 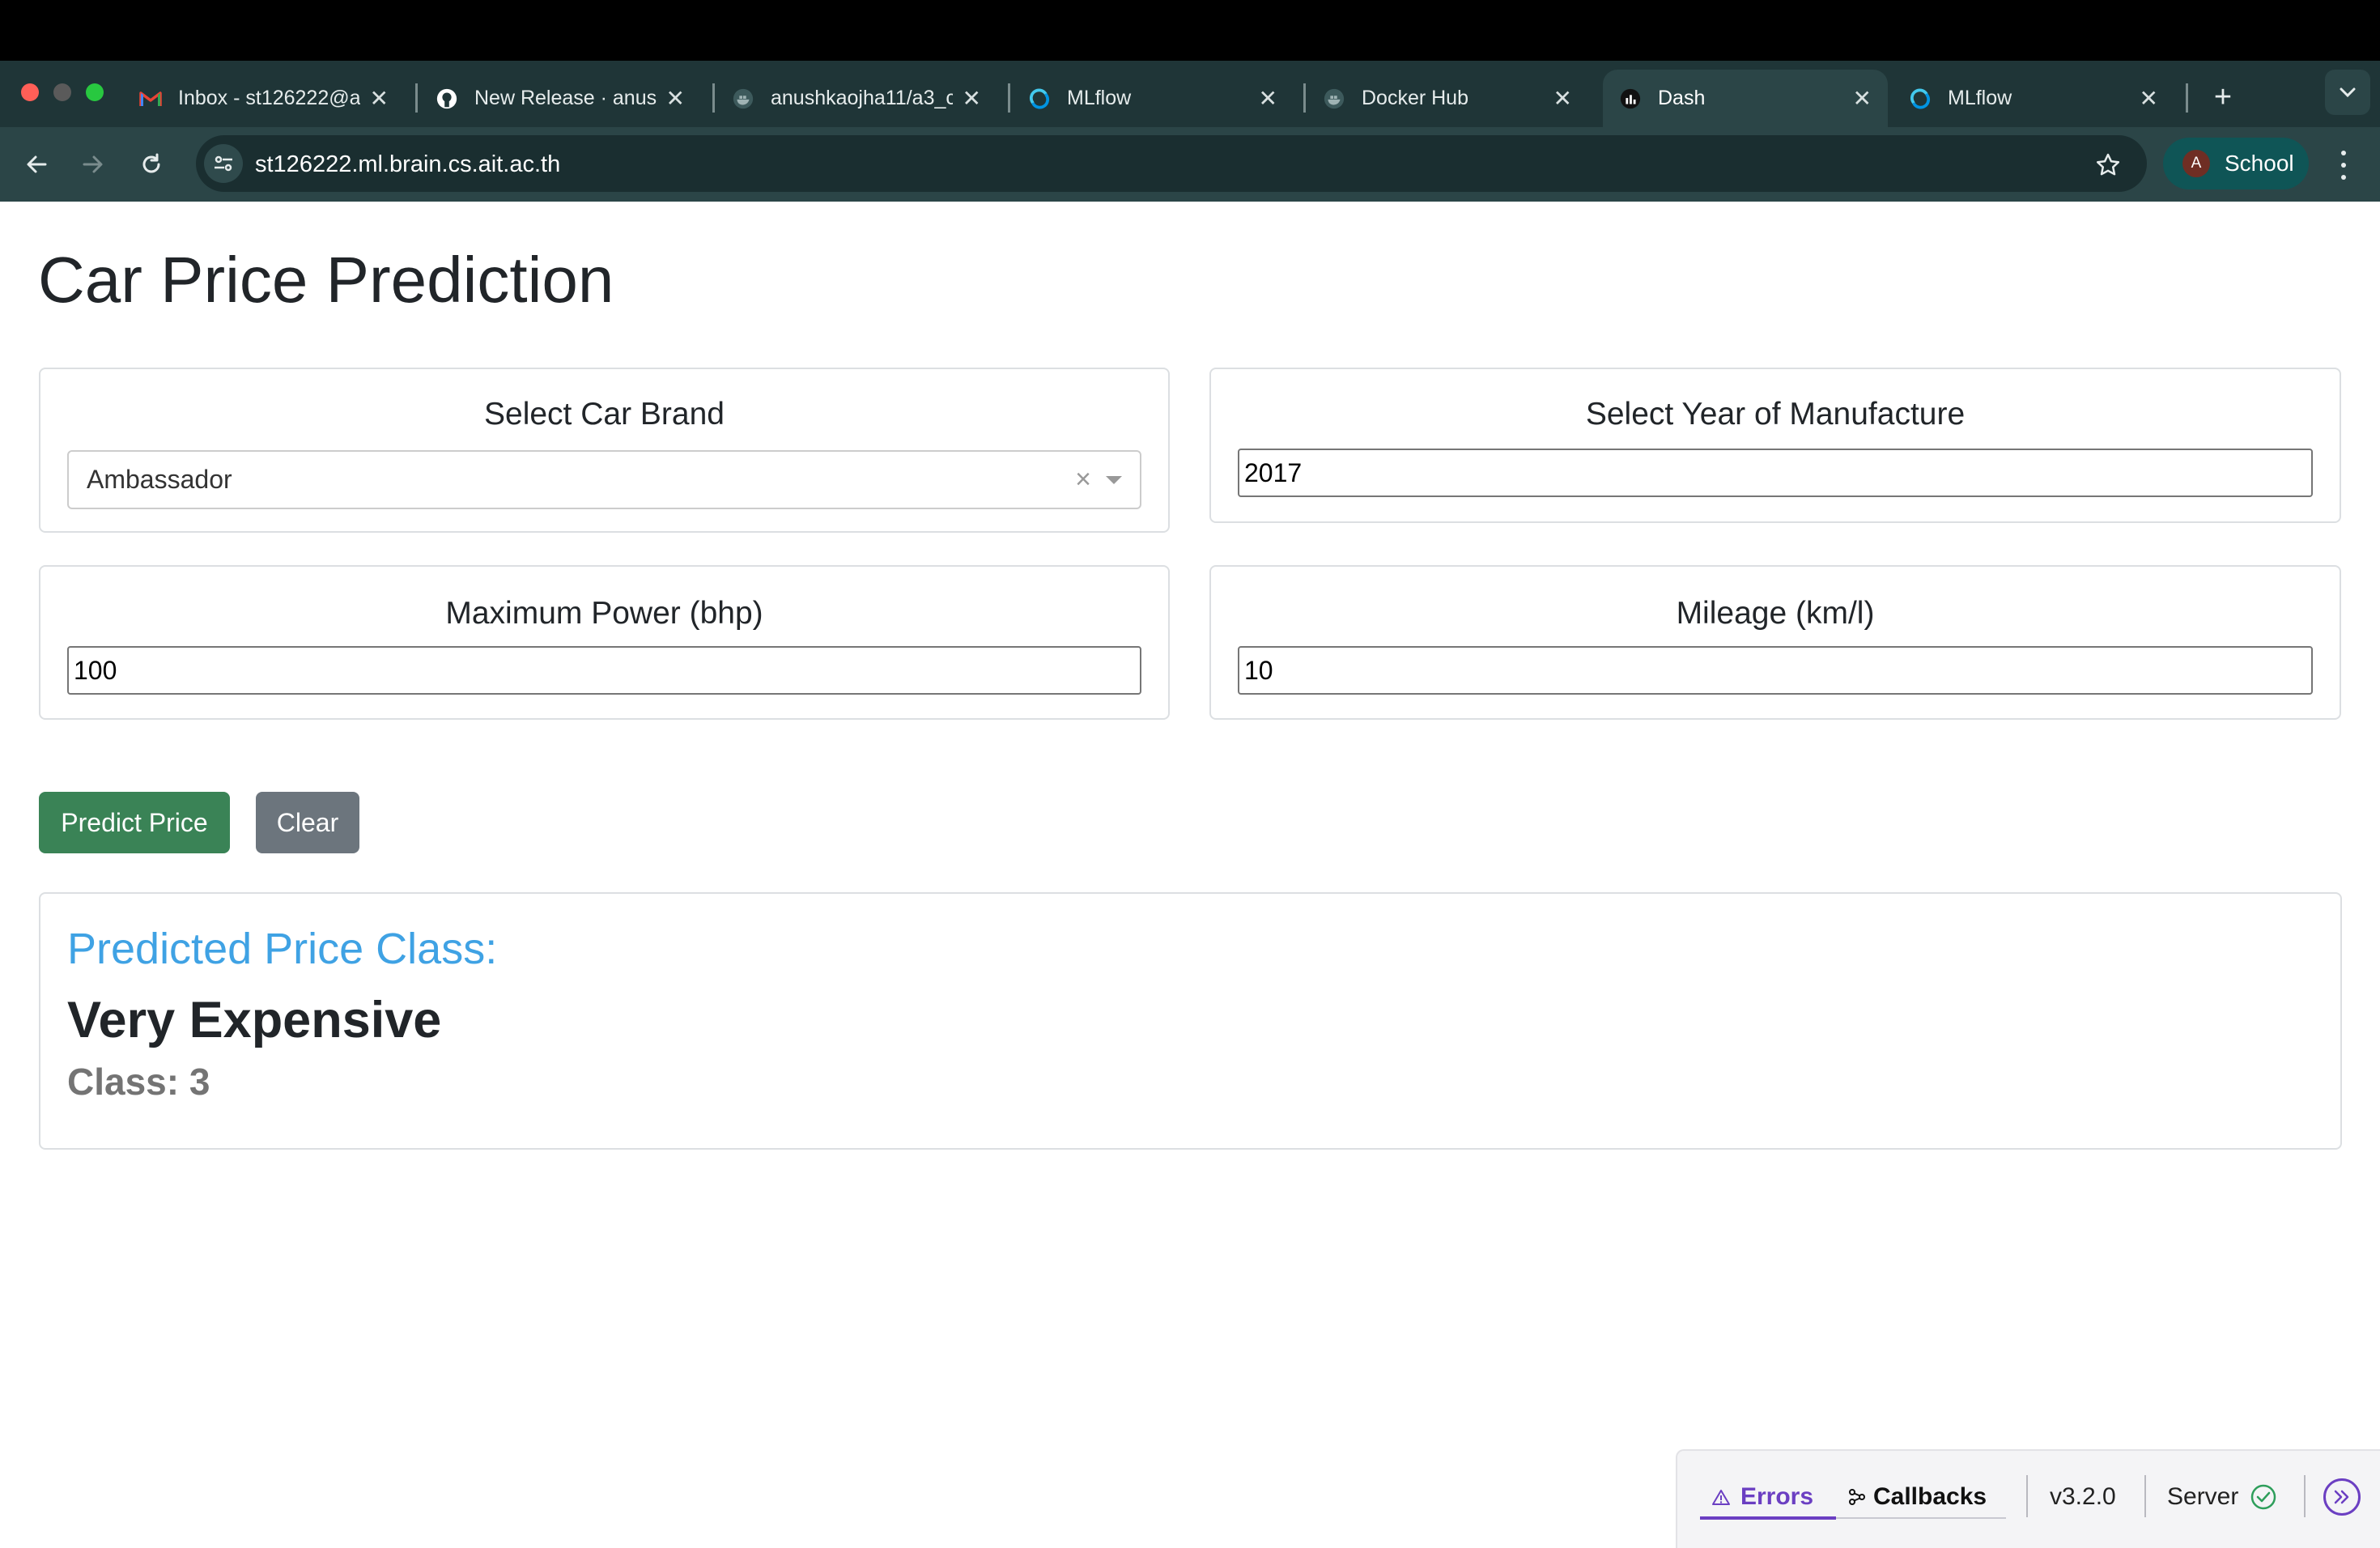 I want to click on page-title: Car Price Prediction, so click(x=326, y=280).